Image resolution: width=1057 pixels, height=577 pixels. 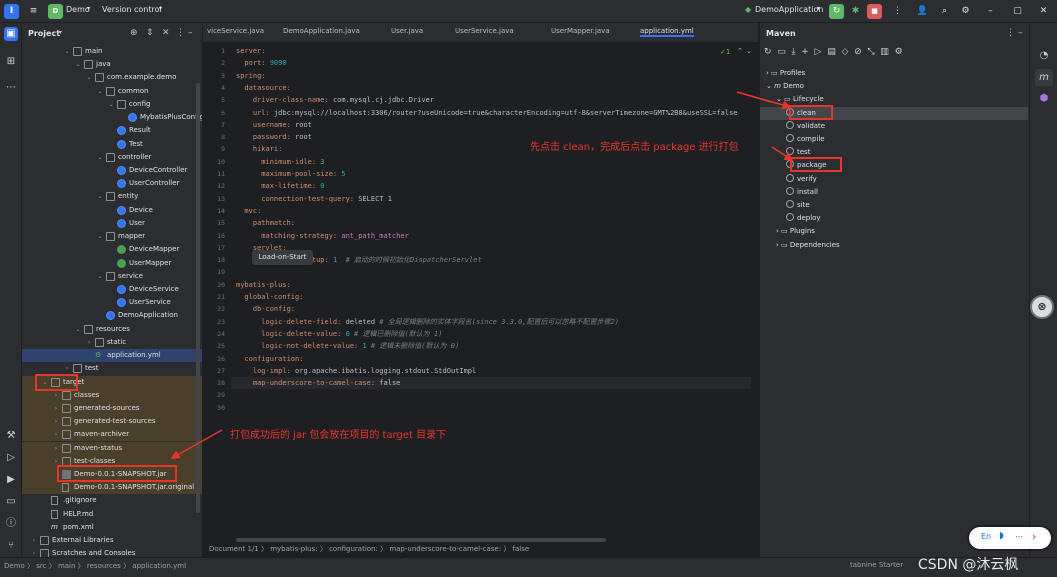 I want to click on code-line: mvc:, so click(x=248, y=211).